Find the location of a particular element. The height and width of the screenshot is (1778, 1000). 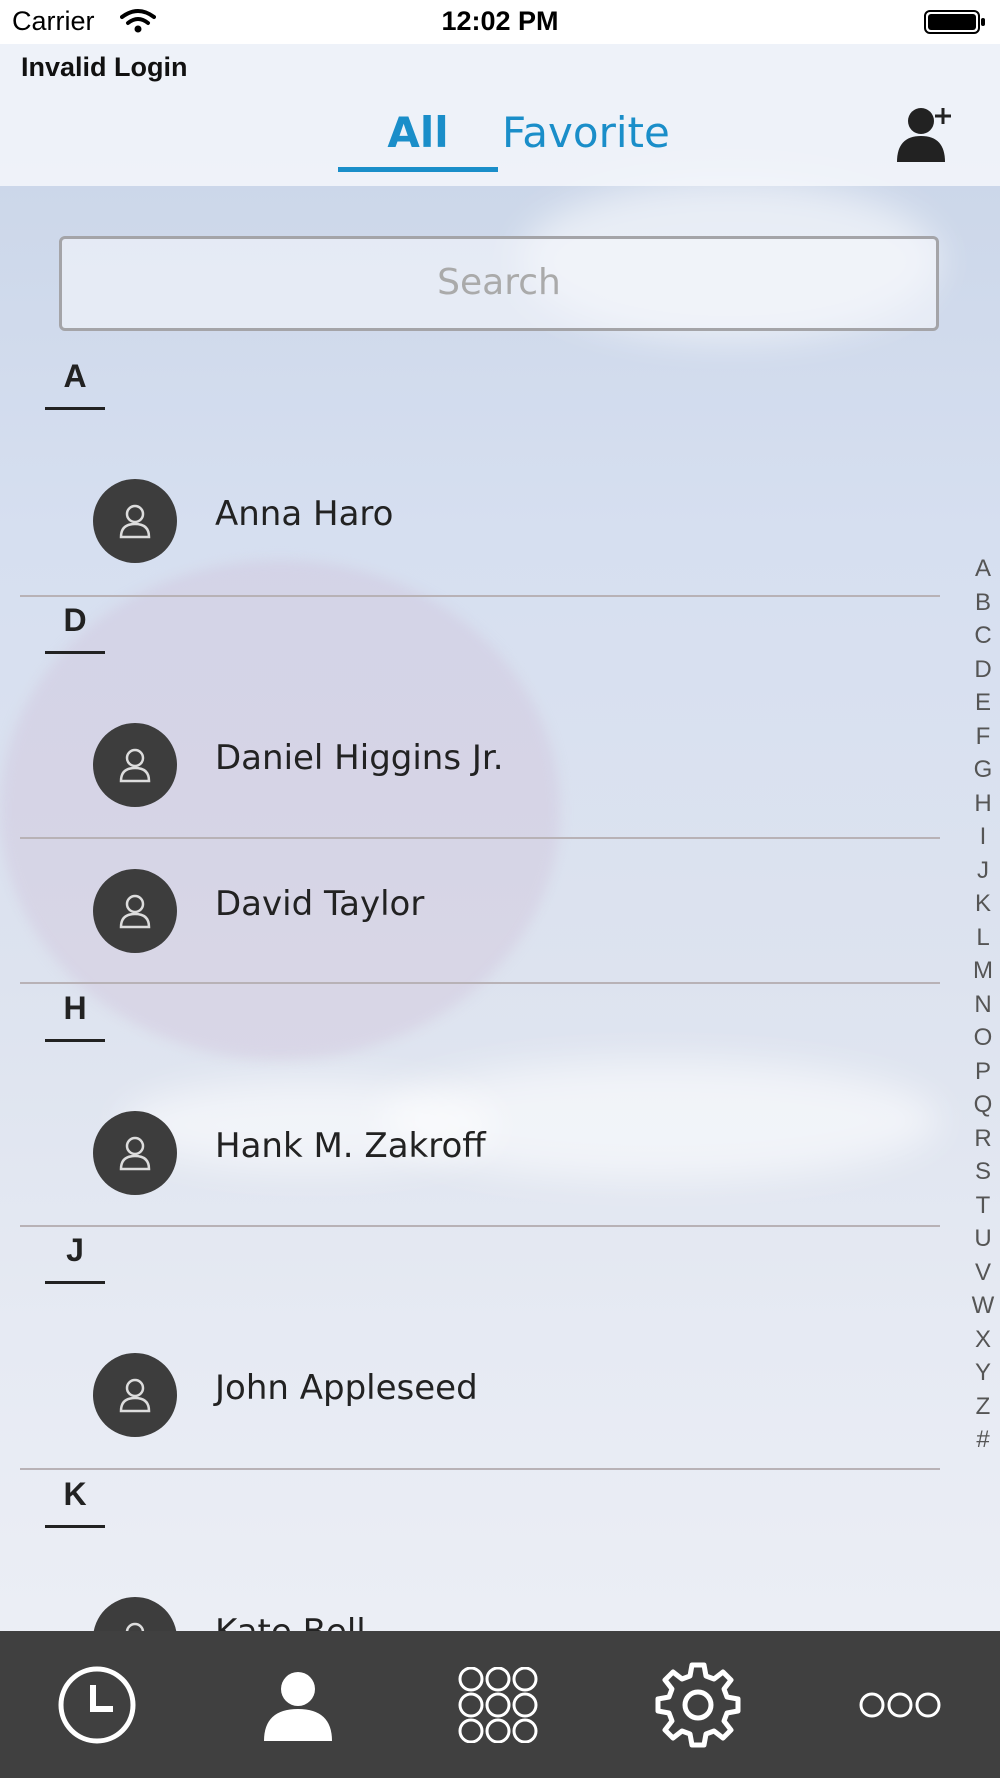

index-letter: M is located at coordinates (983, 971).